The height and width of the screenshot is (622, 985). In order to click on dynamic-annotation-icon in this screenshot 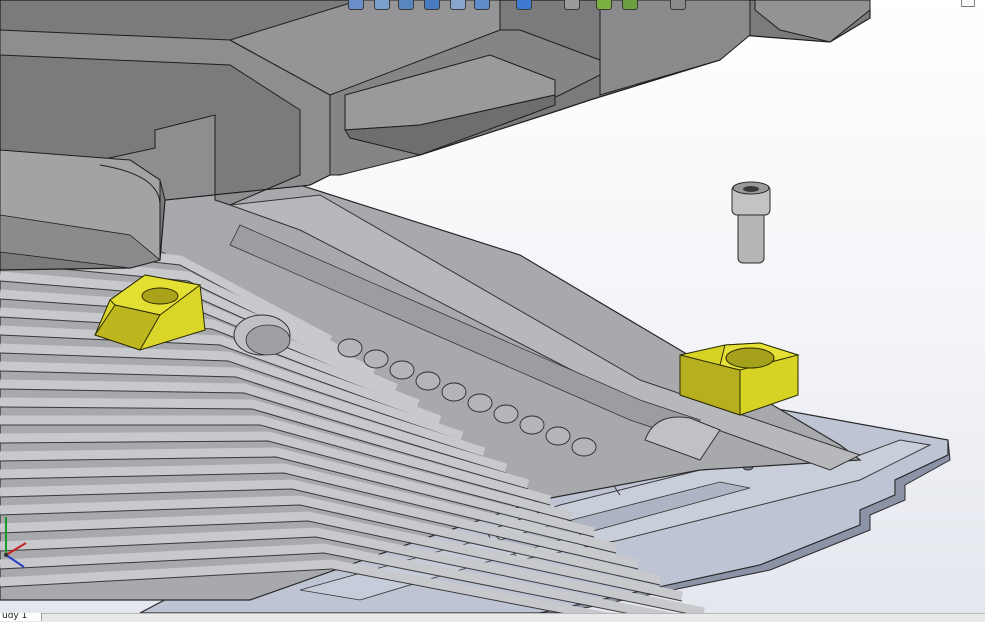, I will do `click(458, 5)`.